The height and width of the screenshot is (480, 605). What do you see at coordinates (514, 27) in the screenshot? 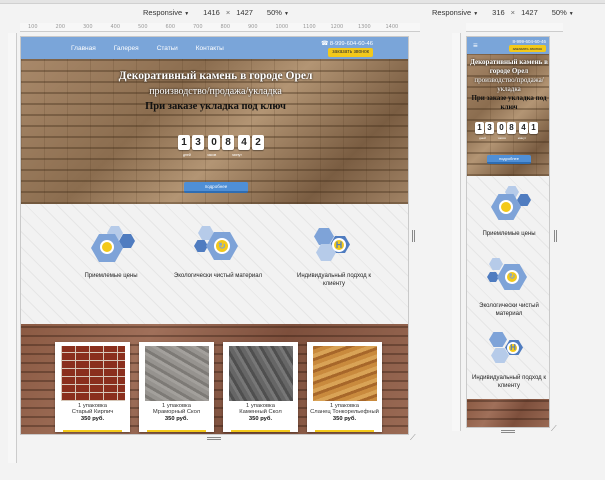
I see `horizontal-ruler-right` at bounding box center [514, 27].